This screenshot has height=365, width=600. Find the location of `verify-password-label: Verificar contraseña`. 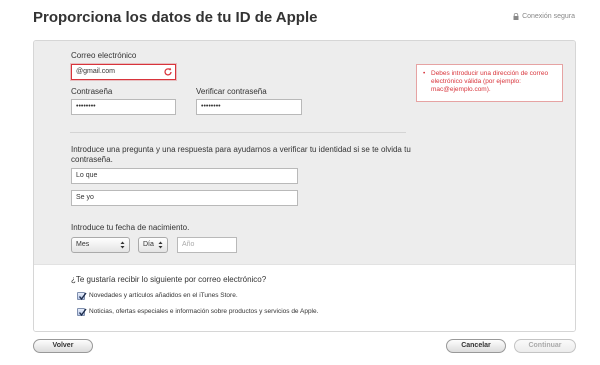

verify-password-label: Verificar contraseña is located at coordinates (231, 91).